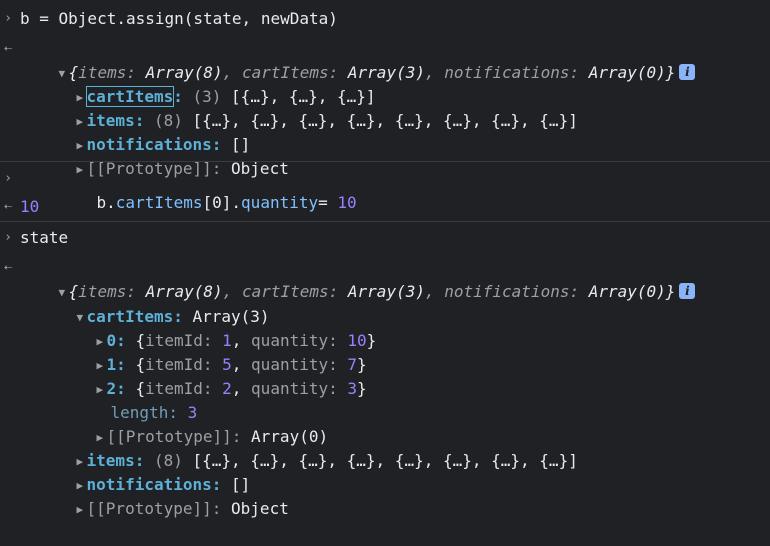 This screenshot has width=770, height=546. What do you see at coordinates (154, 303) in the screenshot?
I see `property-cartItems: ▼ cartItems: Array(3)` at bounding box center [154, 303].